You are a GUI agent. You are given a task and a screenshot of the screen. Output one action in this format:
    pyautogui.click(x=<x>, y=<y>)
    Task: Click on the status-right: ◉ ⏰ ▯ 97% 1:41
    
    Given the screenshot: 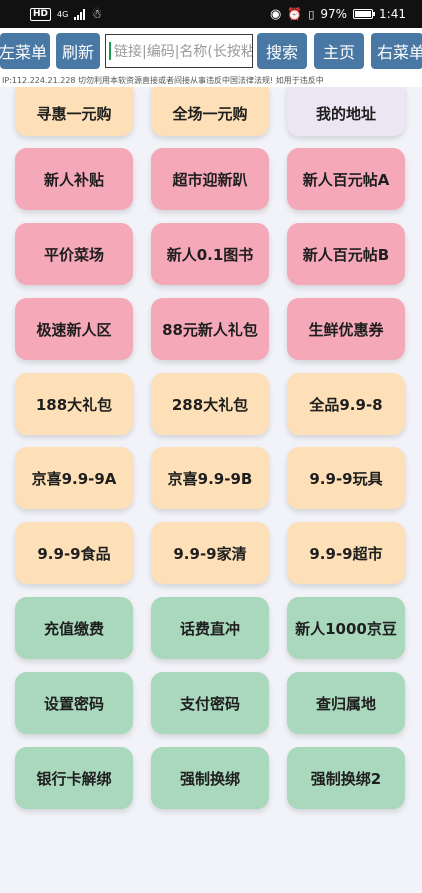 What is the action you would take?
    pyautogui.click(x=338, y=14)
    